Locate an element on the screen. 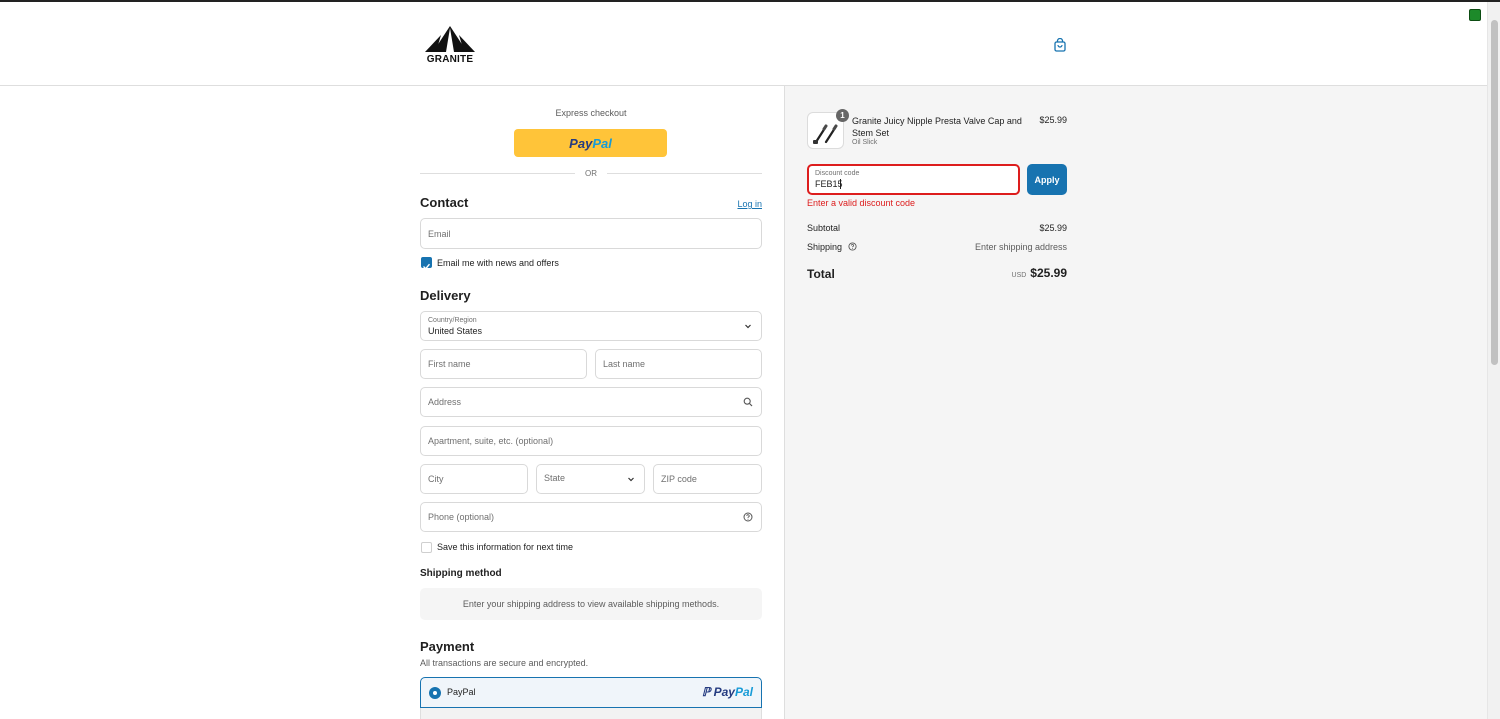 This screenshot has height=719, width=1500. shipping-label: Shipping is located at coordinates (825, 247).